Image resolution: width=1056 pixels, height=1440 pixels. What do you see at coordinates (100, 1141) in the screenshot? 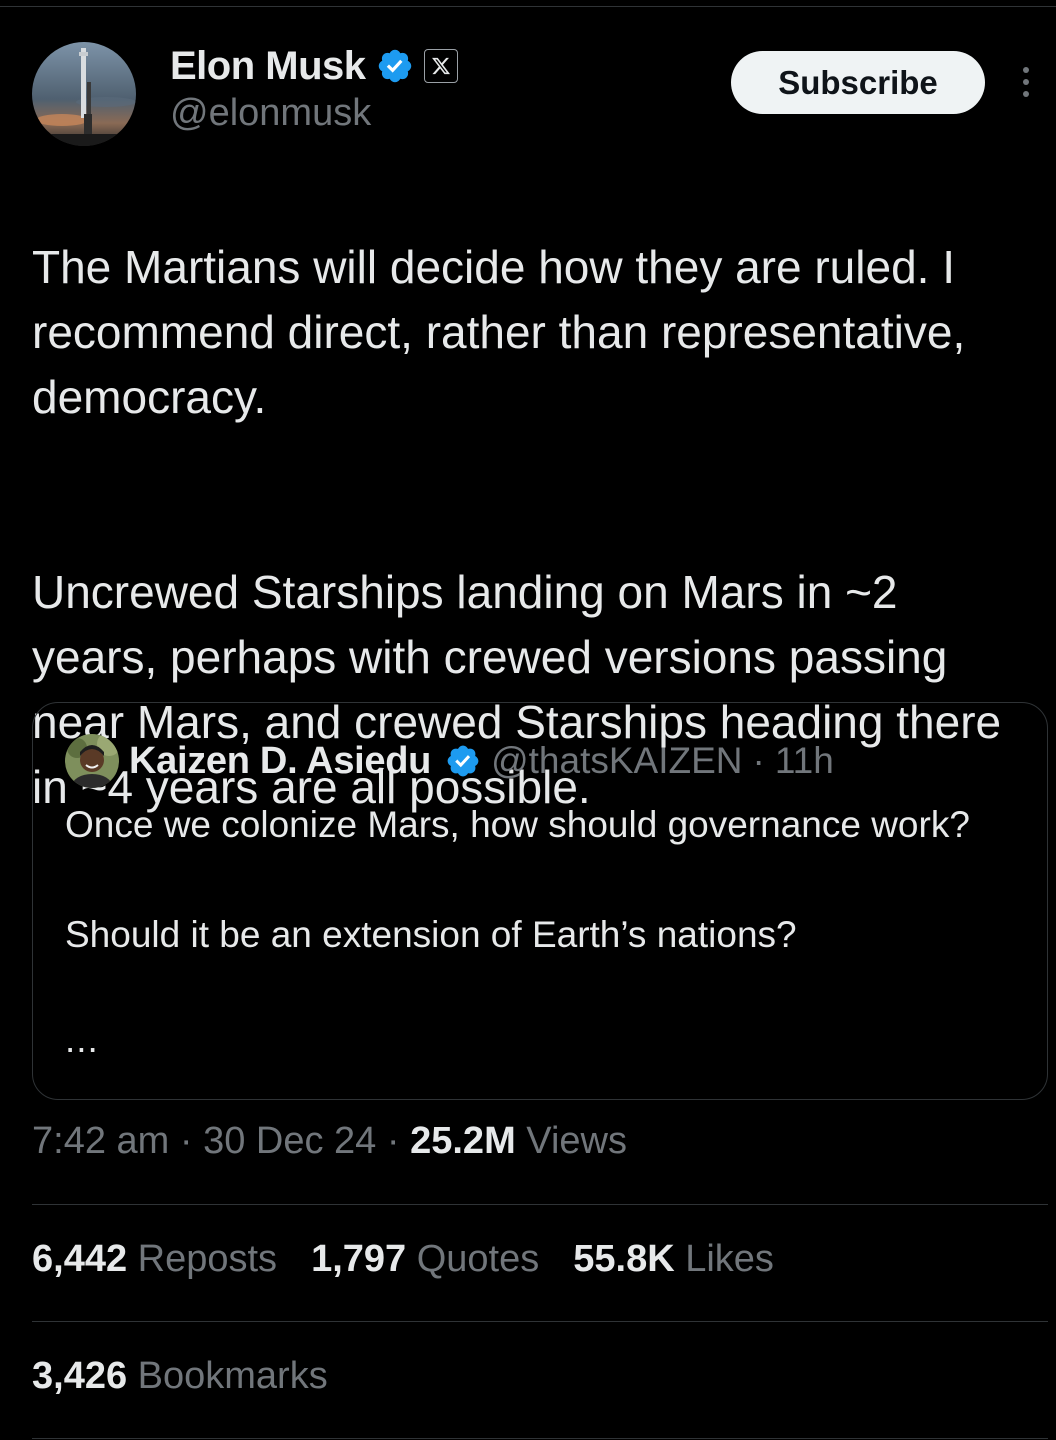
I see `tweet-time: 7:42 am` at bounding box center [100, 1141].